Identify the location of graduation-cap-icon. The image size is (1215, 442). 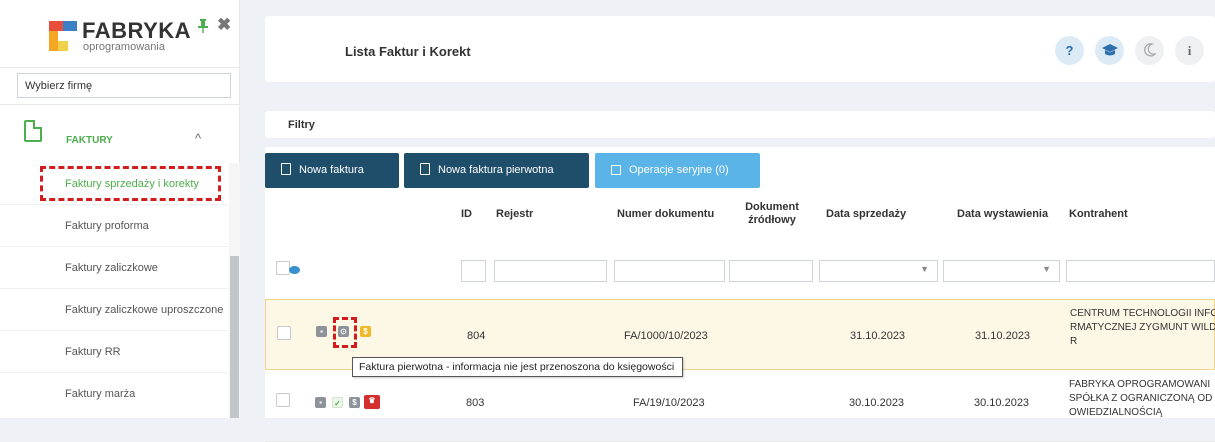
(1109, 50).